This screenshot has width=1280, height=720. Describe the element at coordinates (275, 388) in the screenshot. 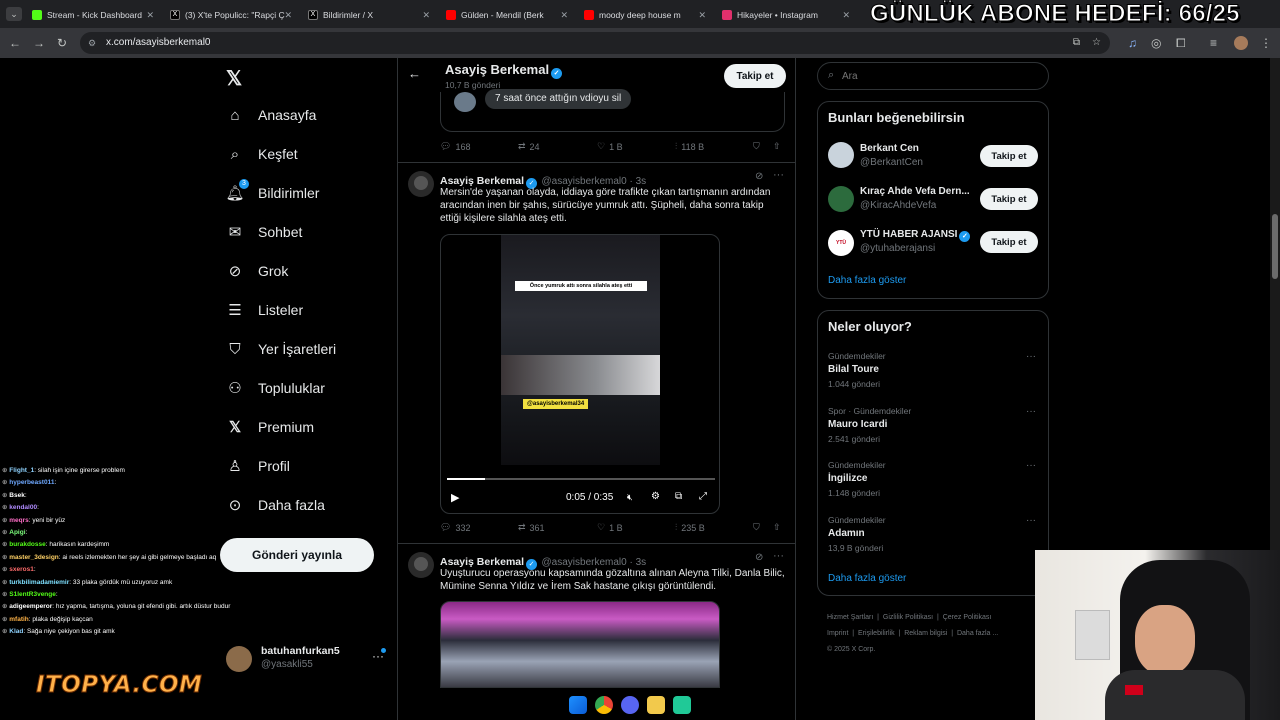

I see `nav-communities: ⚇ Topluluklar` at that location.